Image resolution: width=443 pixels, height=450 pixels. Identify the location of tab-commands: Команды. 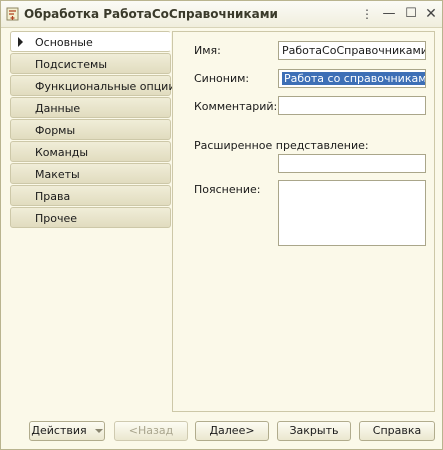
(90, 151).